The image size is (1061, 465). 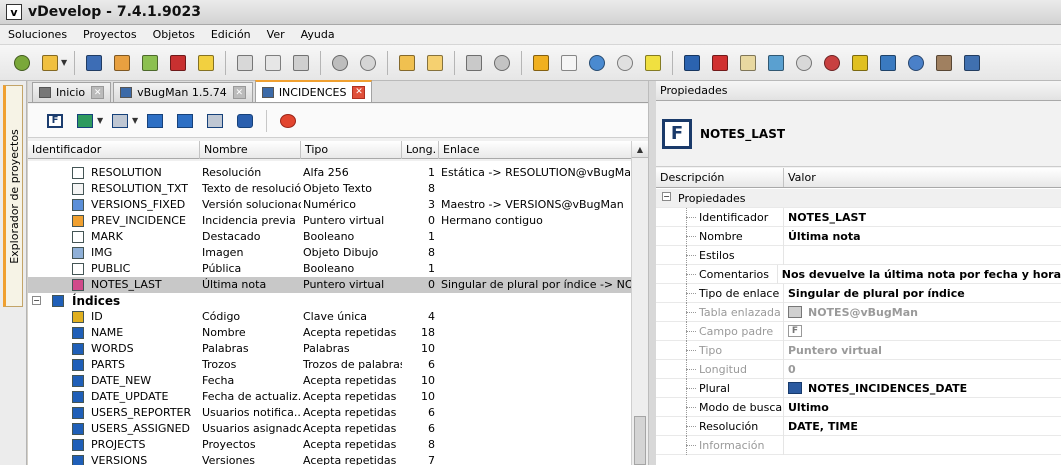 What do you see at coordinates (329, 381) in the screenshot?
I see `table-row: DATE_NEW Fecha Acepta repetidas 10` at bounding box center [329, 381].